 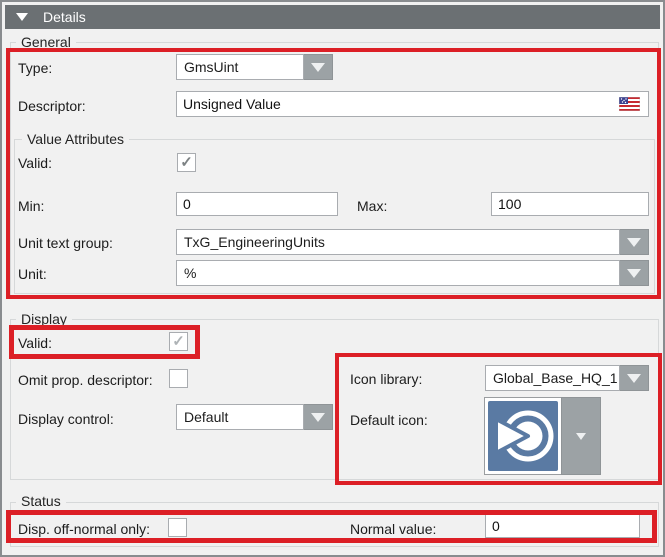 What do you see at coordinates (46, 42) in the screenshot?
I see `legend-general: General` at bounding box center [46, 42].